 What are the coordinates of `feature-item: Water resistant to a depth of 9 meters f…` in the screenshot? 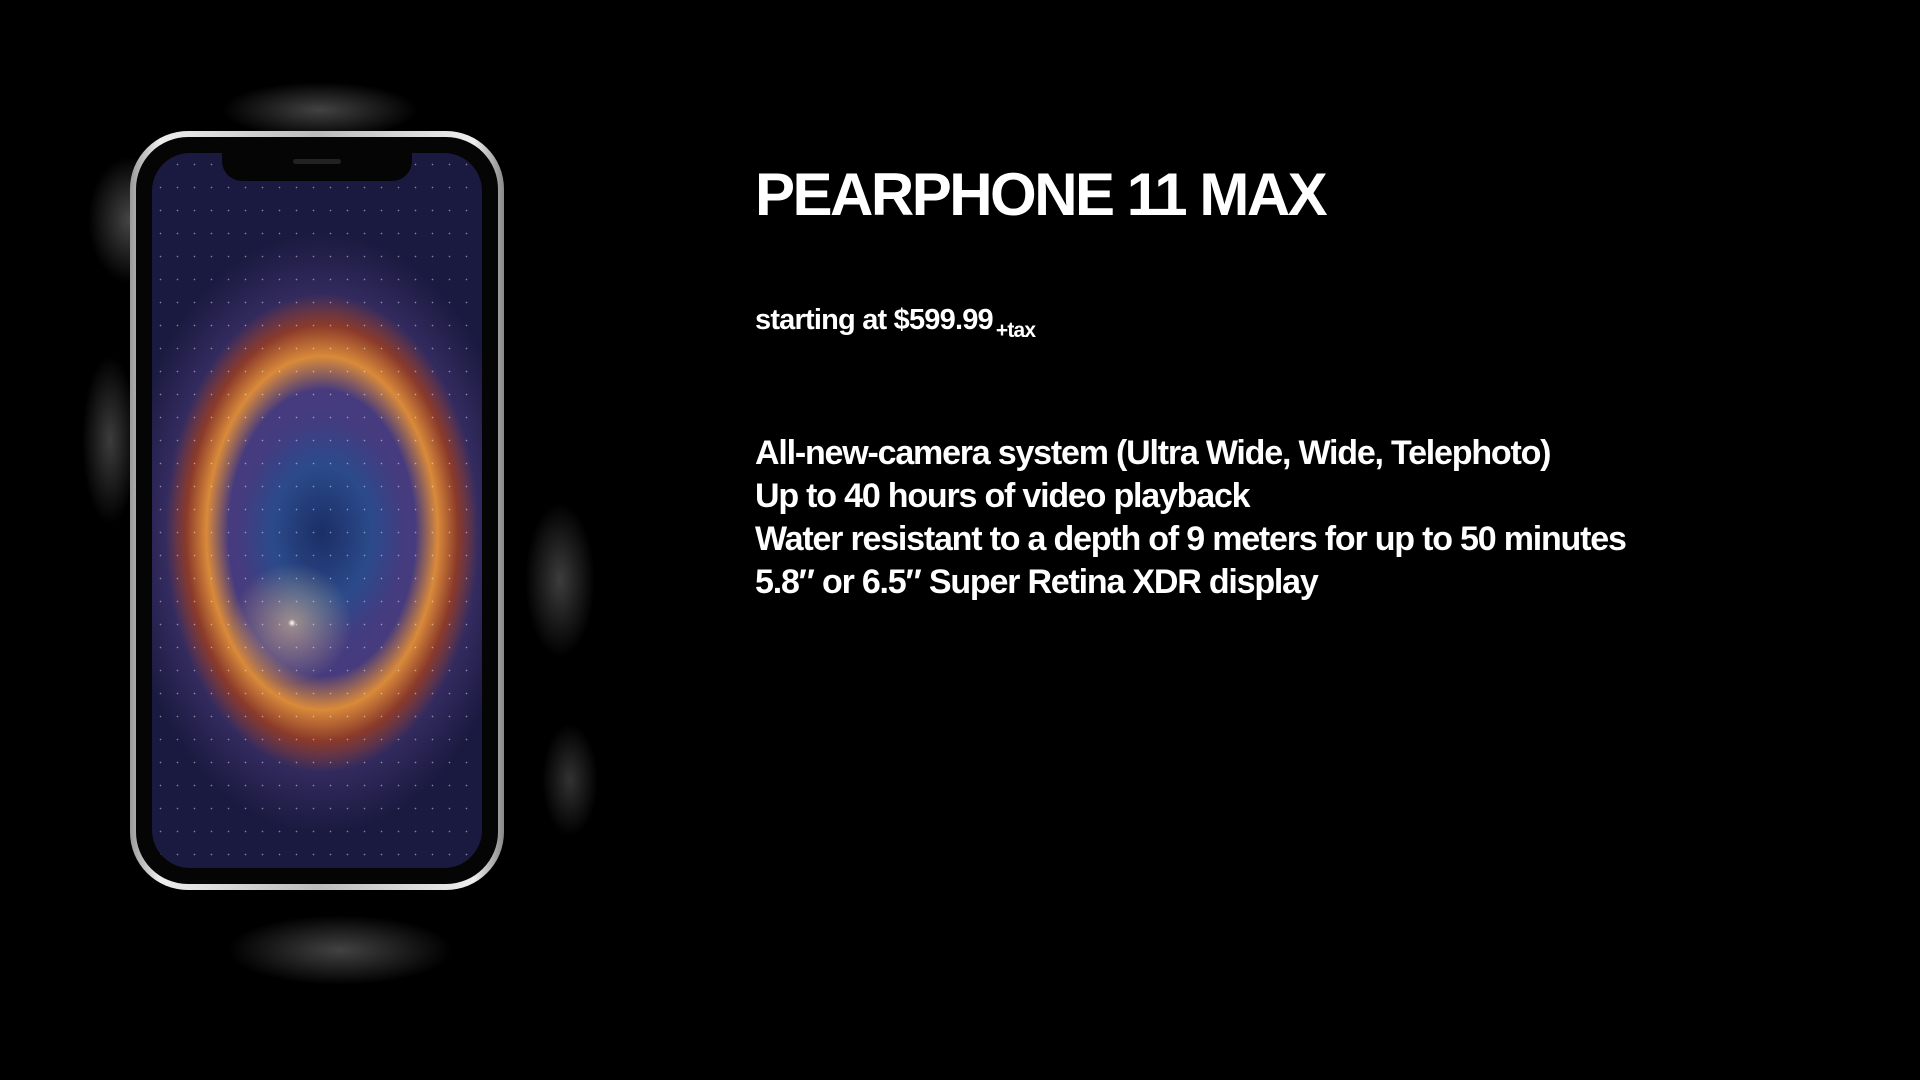 It's located at (1191, 539).